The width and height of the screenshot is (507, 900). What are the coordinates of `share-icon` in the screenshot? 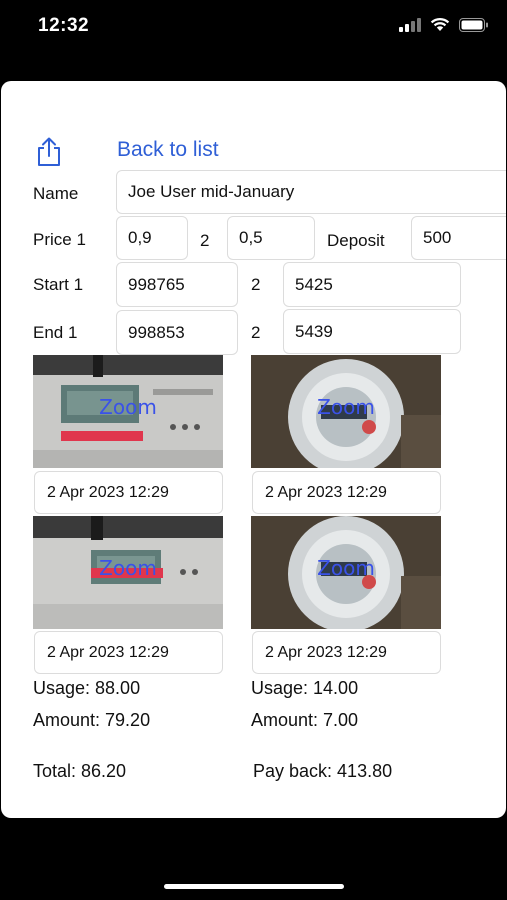 It's located at (49, 151).